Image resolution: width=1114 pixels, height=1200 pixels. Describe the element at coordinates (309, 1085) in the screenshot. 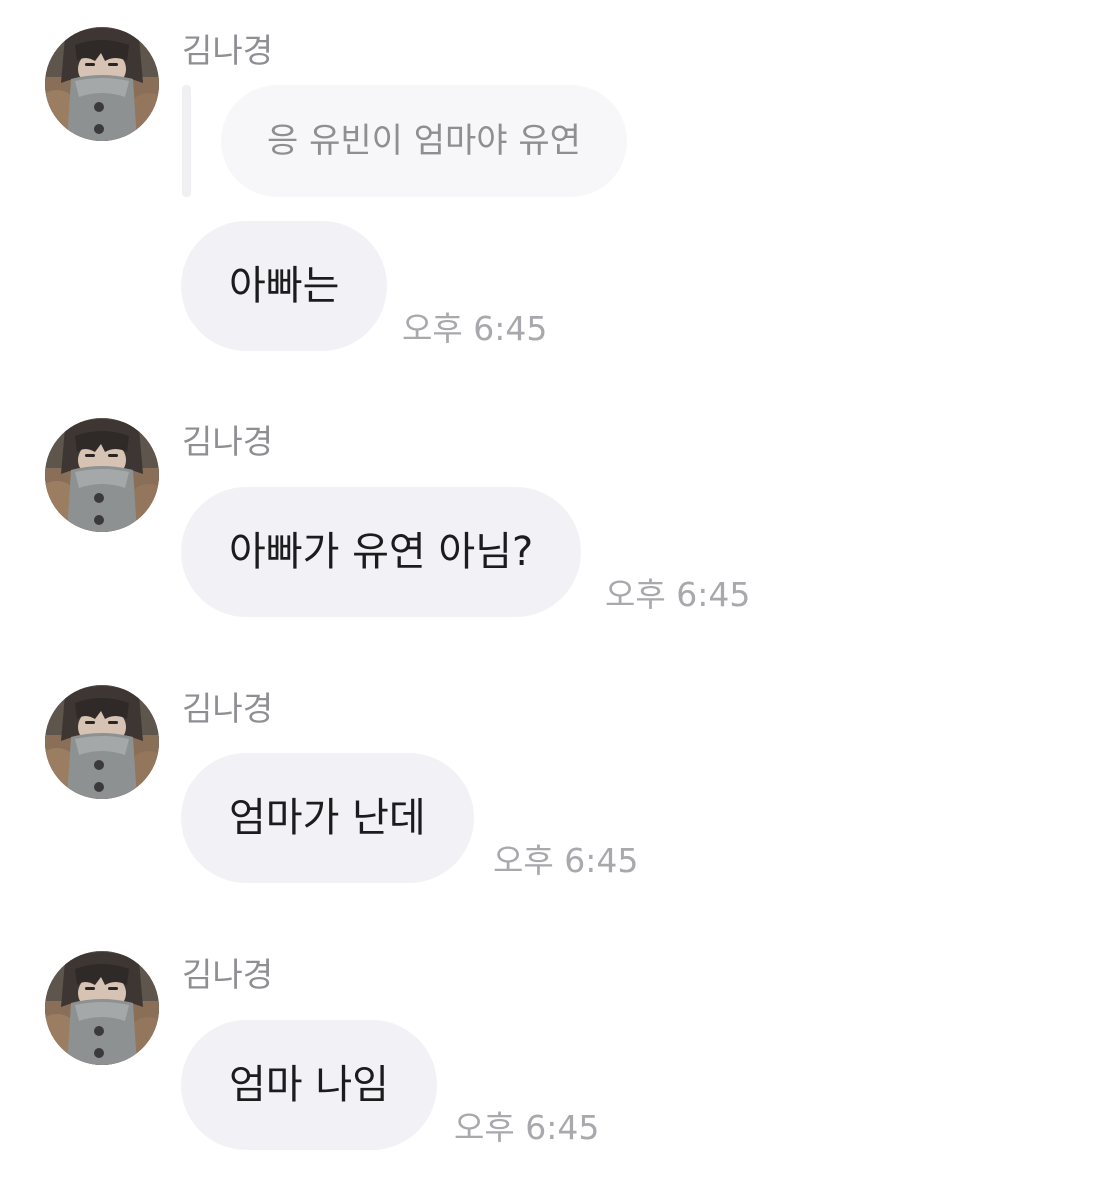

I see `message-bubble: 엄마 나임` at that location.